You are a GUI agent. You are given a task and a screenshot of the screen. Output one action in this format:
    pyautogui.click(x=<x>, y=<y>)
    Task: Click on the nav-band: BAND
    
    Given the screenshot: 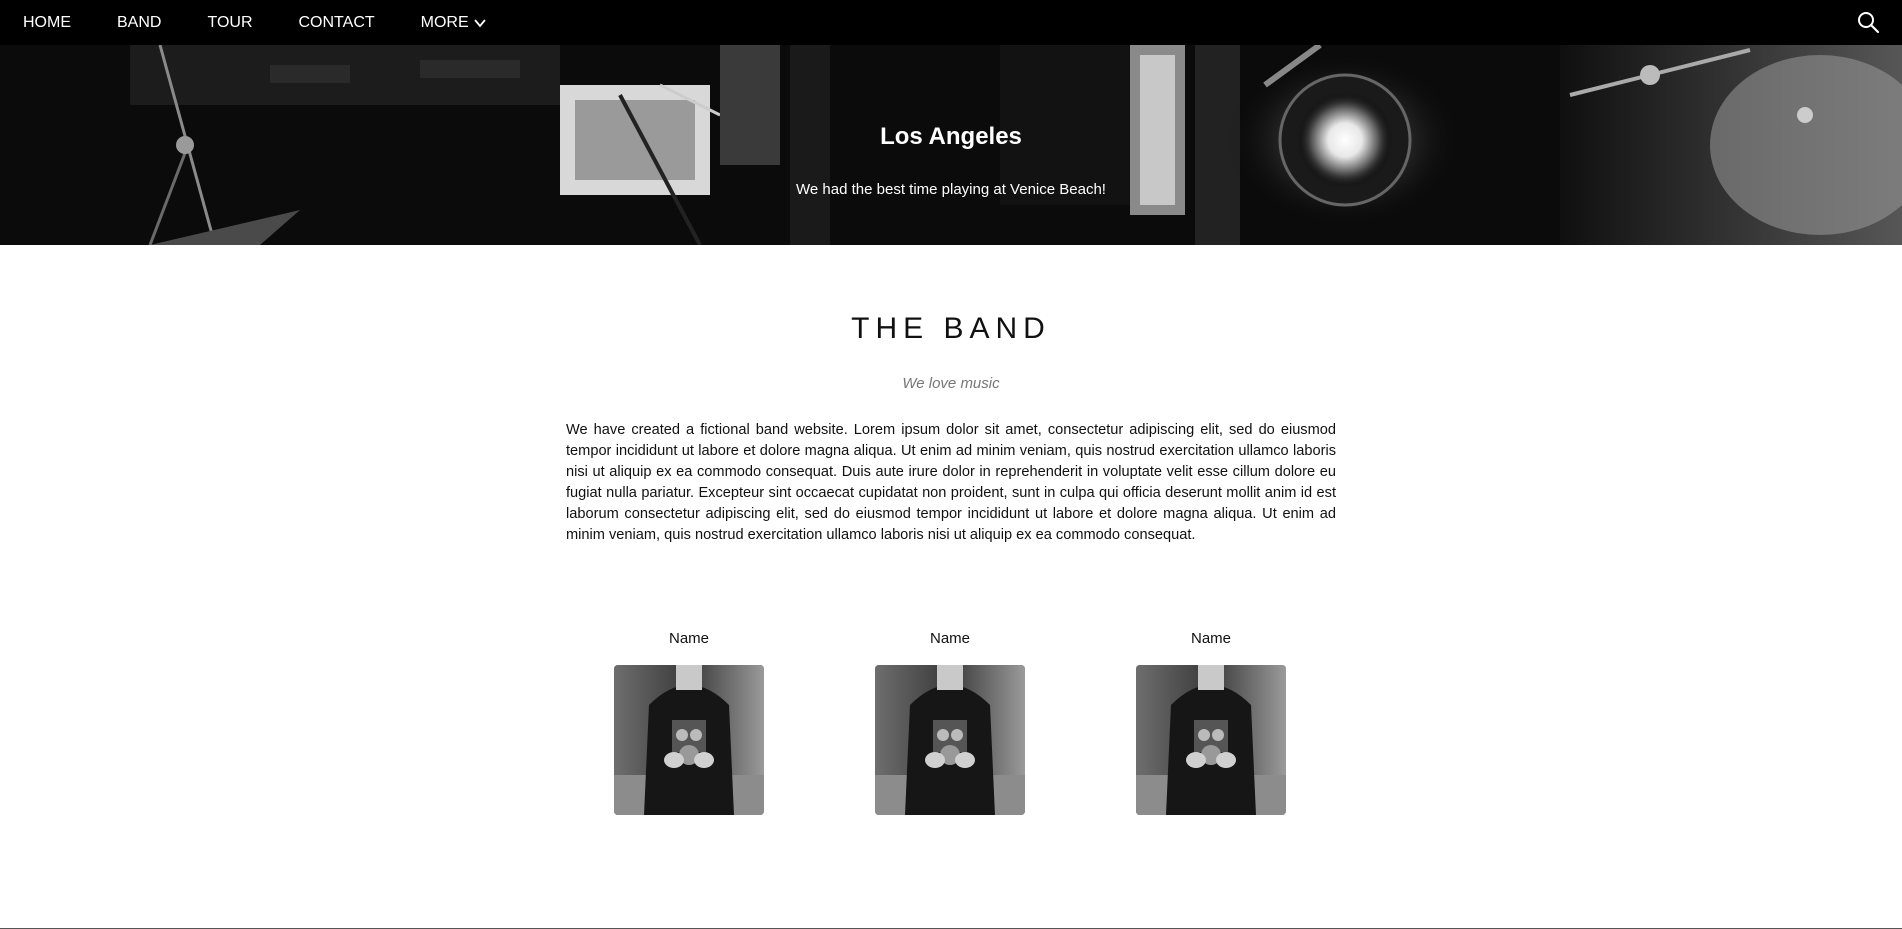 What is the action you would take?
    pyautogui.click(x=139, y=22)
    